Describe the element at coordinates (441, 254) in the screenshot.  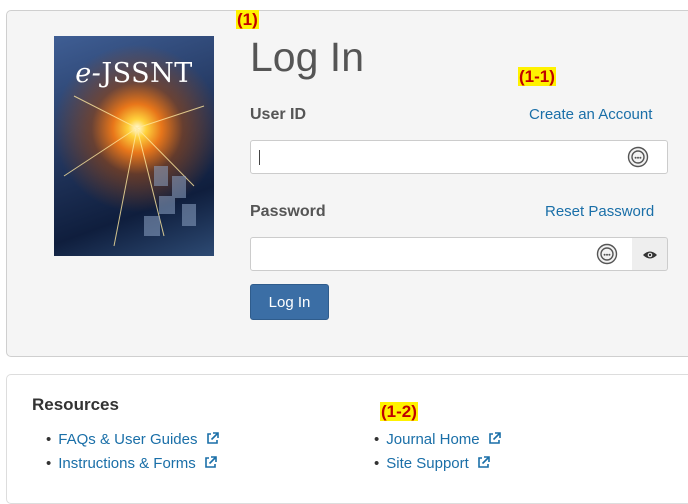
I see `password-input` at that location.